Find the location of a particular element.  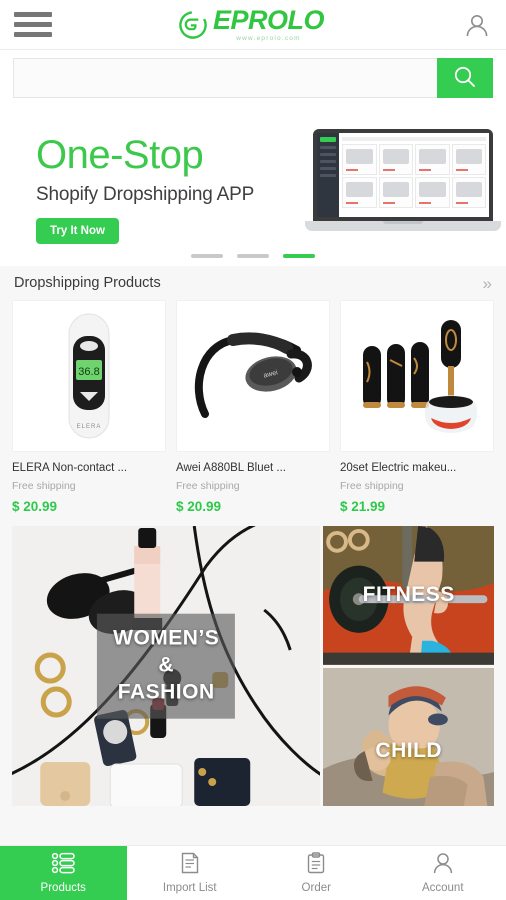

tab-label-products: Products is located at coordinates (63, 888).